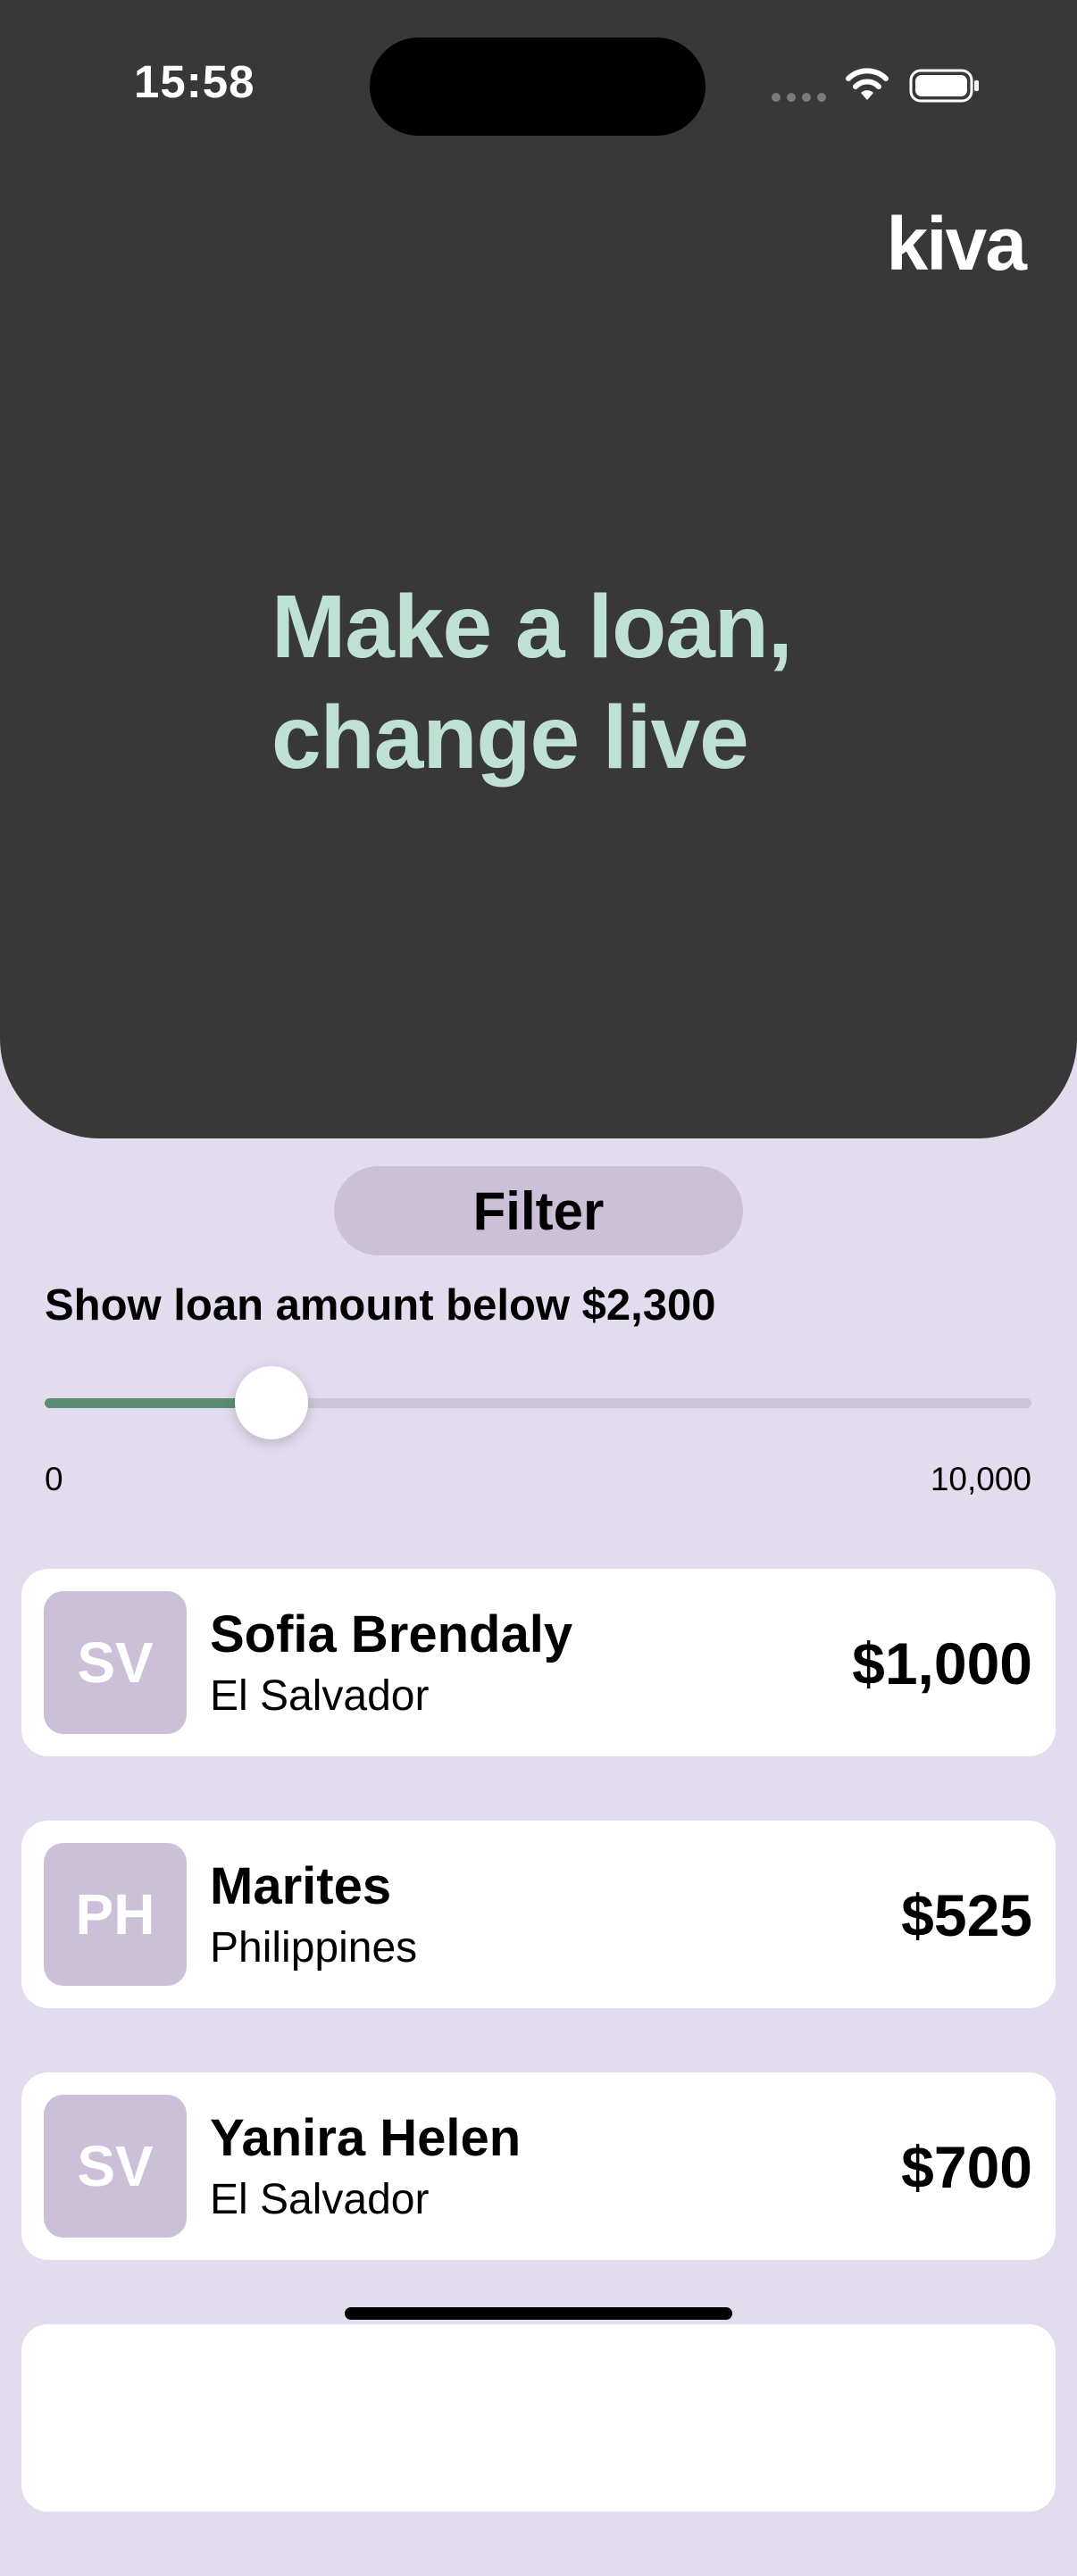 The height and width of the screenshot is (2576, 1077). I want to click on borrower-avatar: PH, so click(115, 1914).